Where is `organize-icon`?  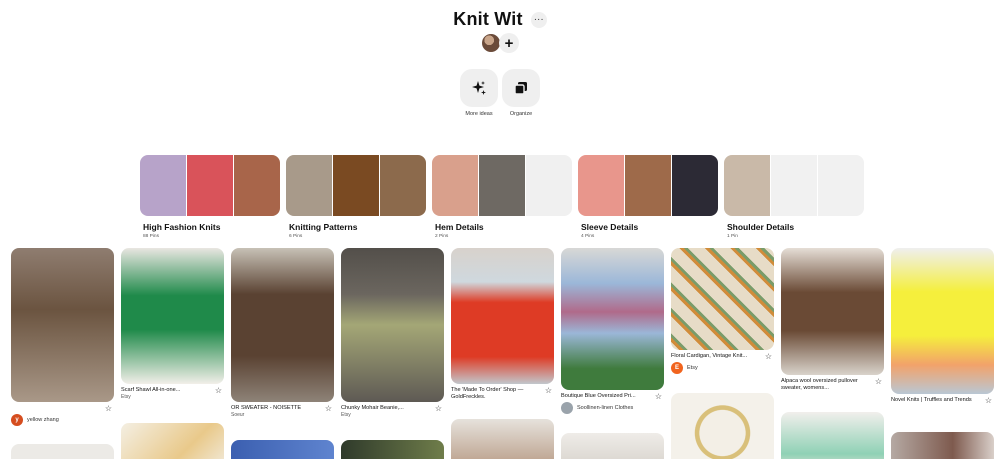
organize-icon is located at coordinates (520, 88).